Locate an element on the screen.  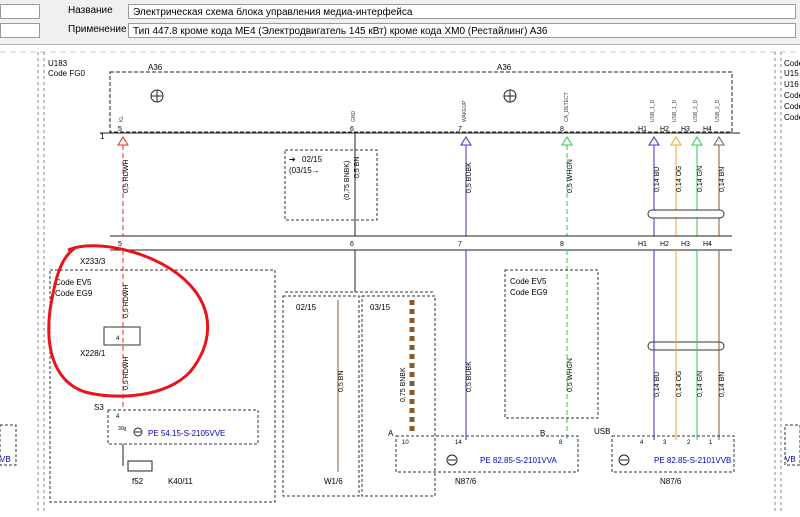
conn-a-pin-10: 10 is located at coordinates (405, 443).